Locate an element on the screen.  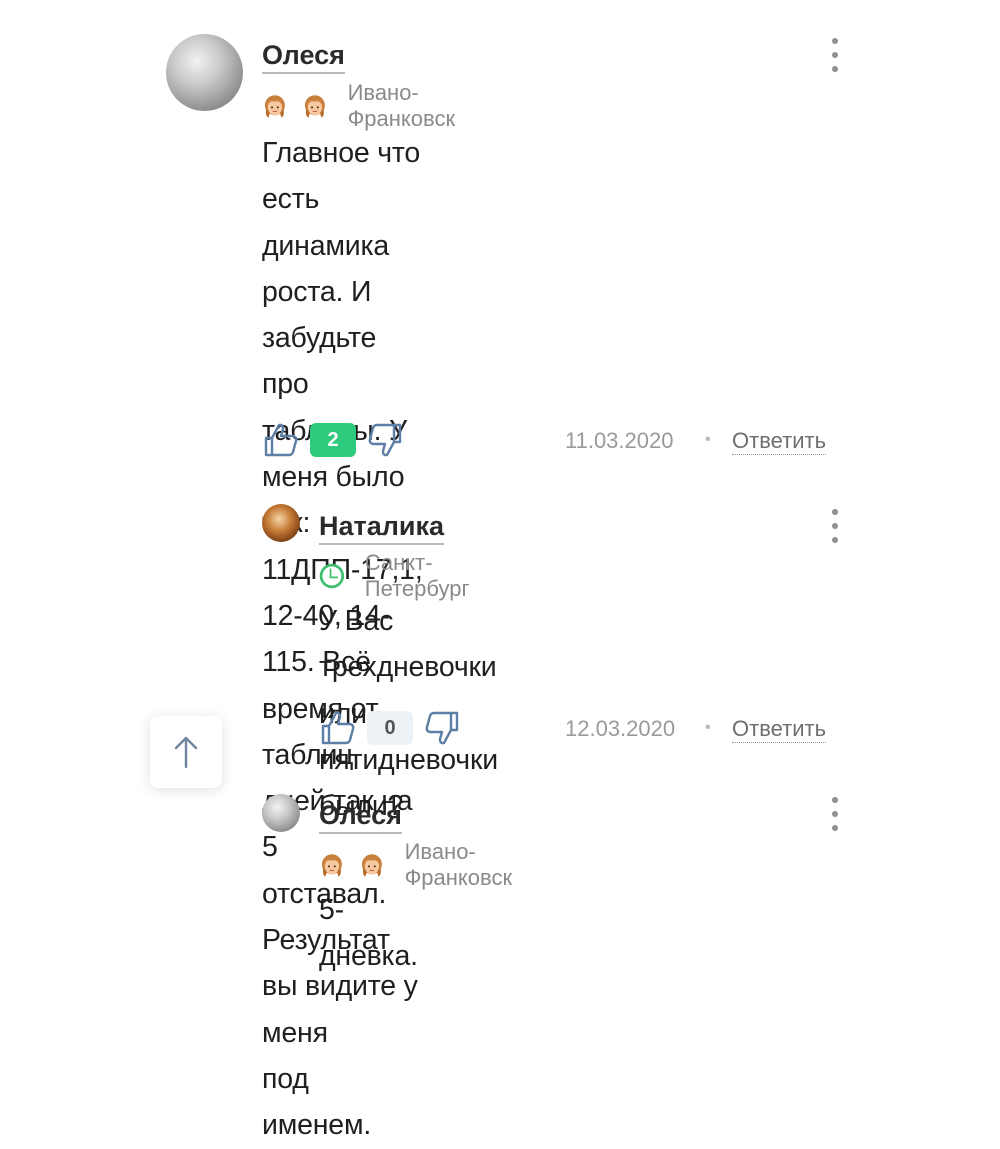
like-count: 2 is located at coordinates (333, 440).